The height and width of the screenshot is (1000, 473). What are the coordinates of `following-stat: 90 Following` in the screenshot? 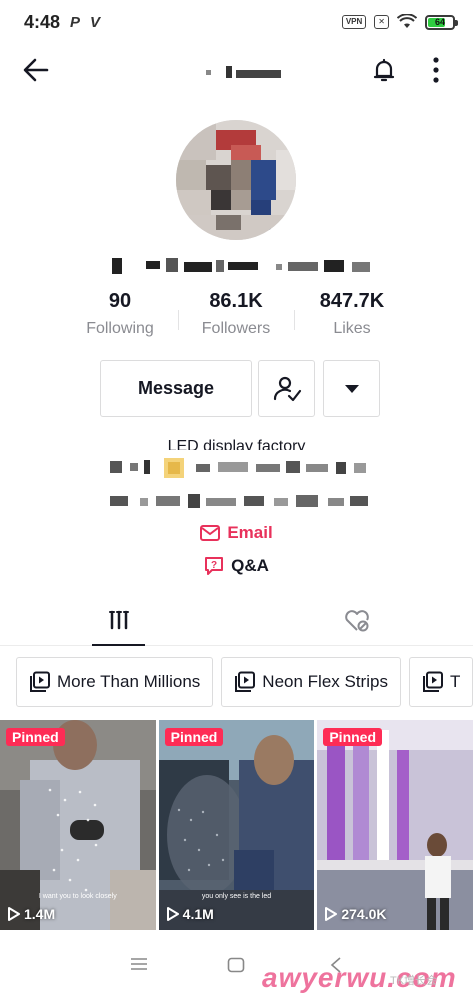 It's located at (120, 314).